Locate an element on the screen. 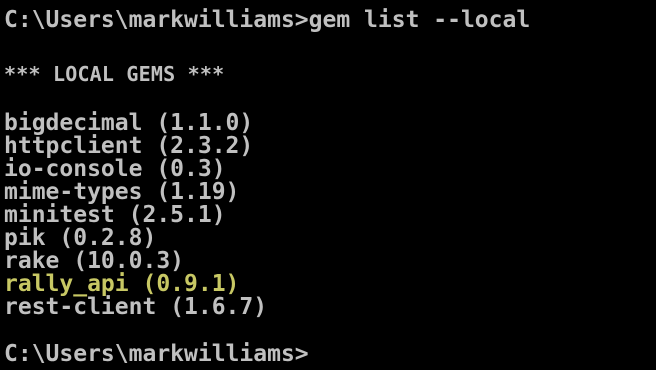 The width and height of the screenshot is (662, 389). gem-list-item: pik (0.2.8) is located at coordinates (80, 238).